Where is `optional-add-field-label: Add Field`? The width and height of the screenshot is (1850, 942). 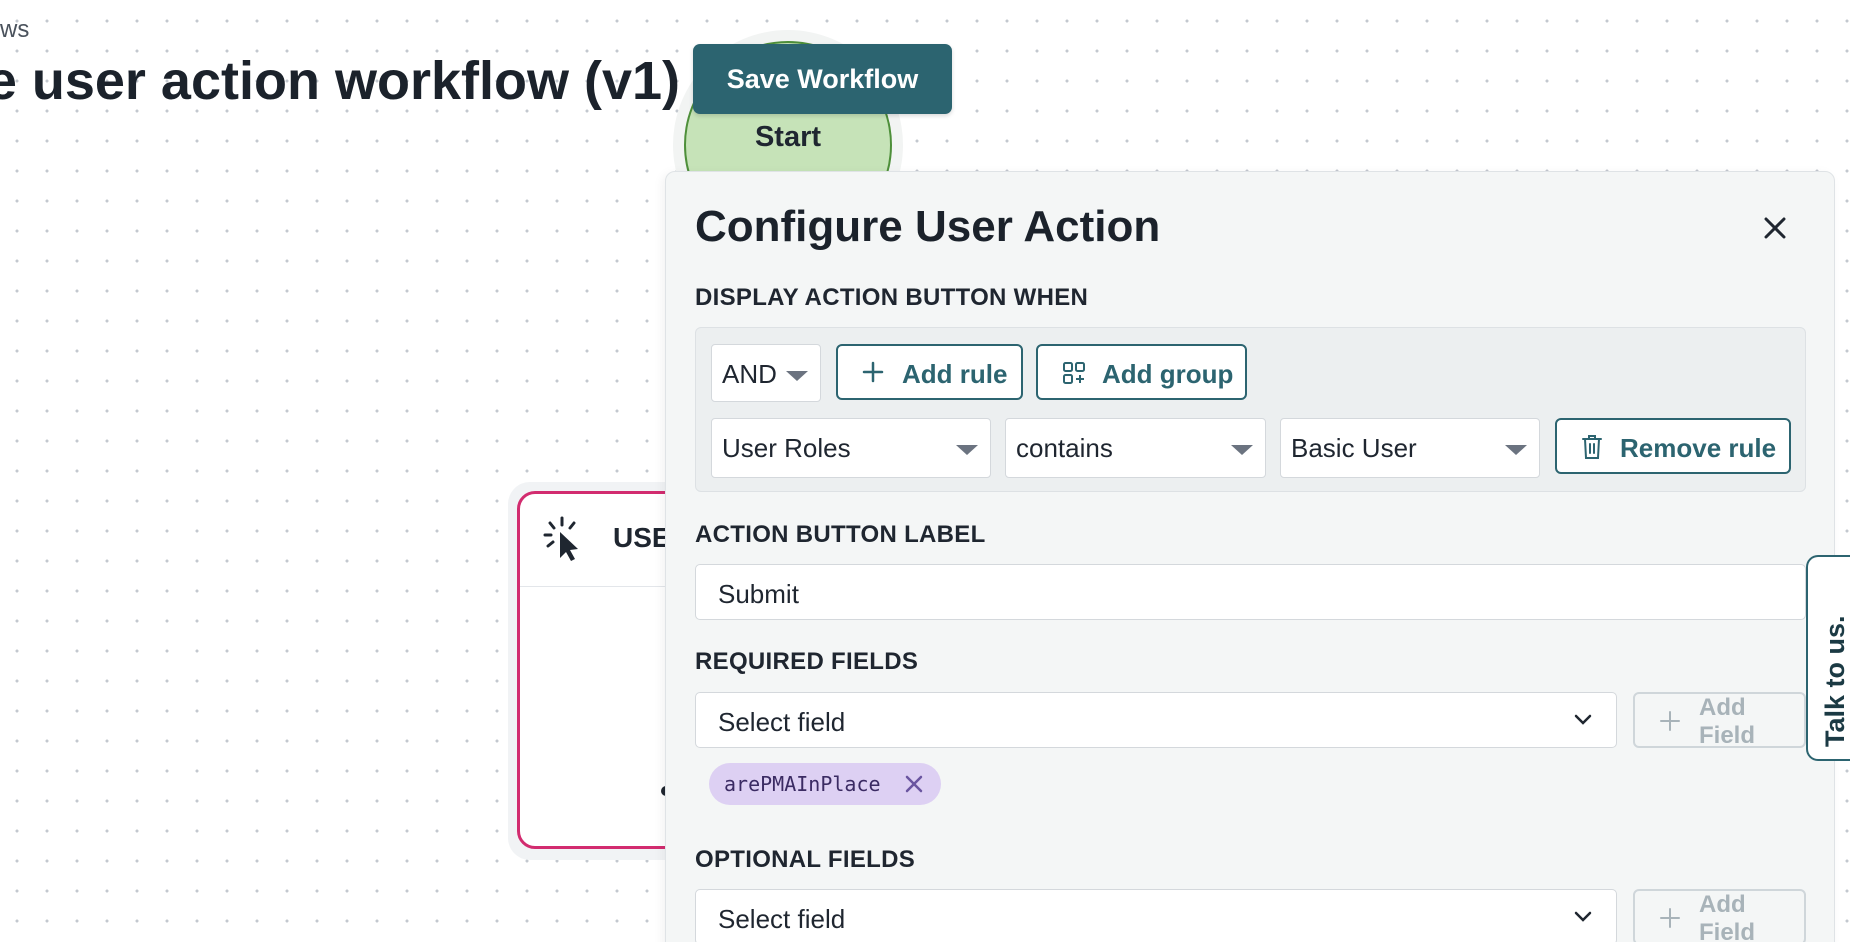 optional-add-field-label: Add Field is located at coordinates (1727, 916).